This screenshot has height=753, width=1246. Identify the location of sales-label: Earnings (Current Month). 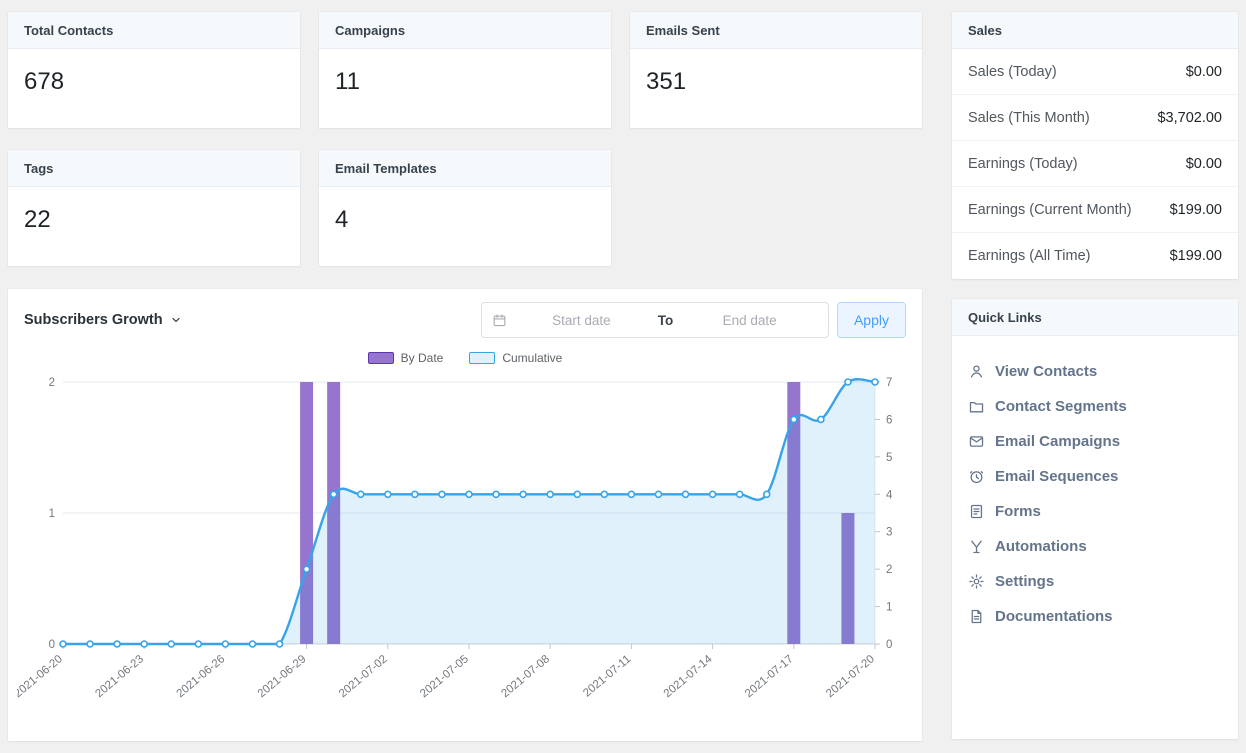
(1050, 209).